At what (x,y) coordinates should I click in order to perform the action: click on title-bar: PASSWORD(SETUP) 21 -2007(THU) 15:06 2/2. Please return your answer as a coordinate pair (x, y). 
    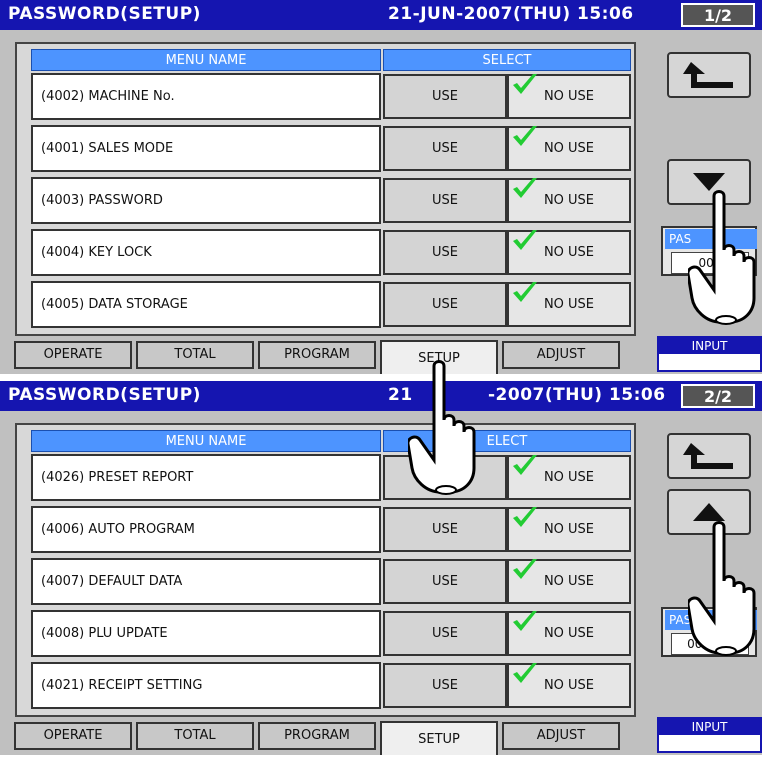
    Looking at the image, I should click on (381, 396).